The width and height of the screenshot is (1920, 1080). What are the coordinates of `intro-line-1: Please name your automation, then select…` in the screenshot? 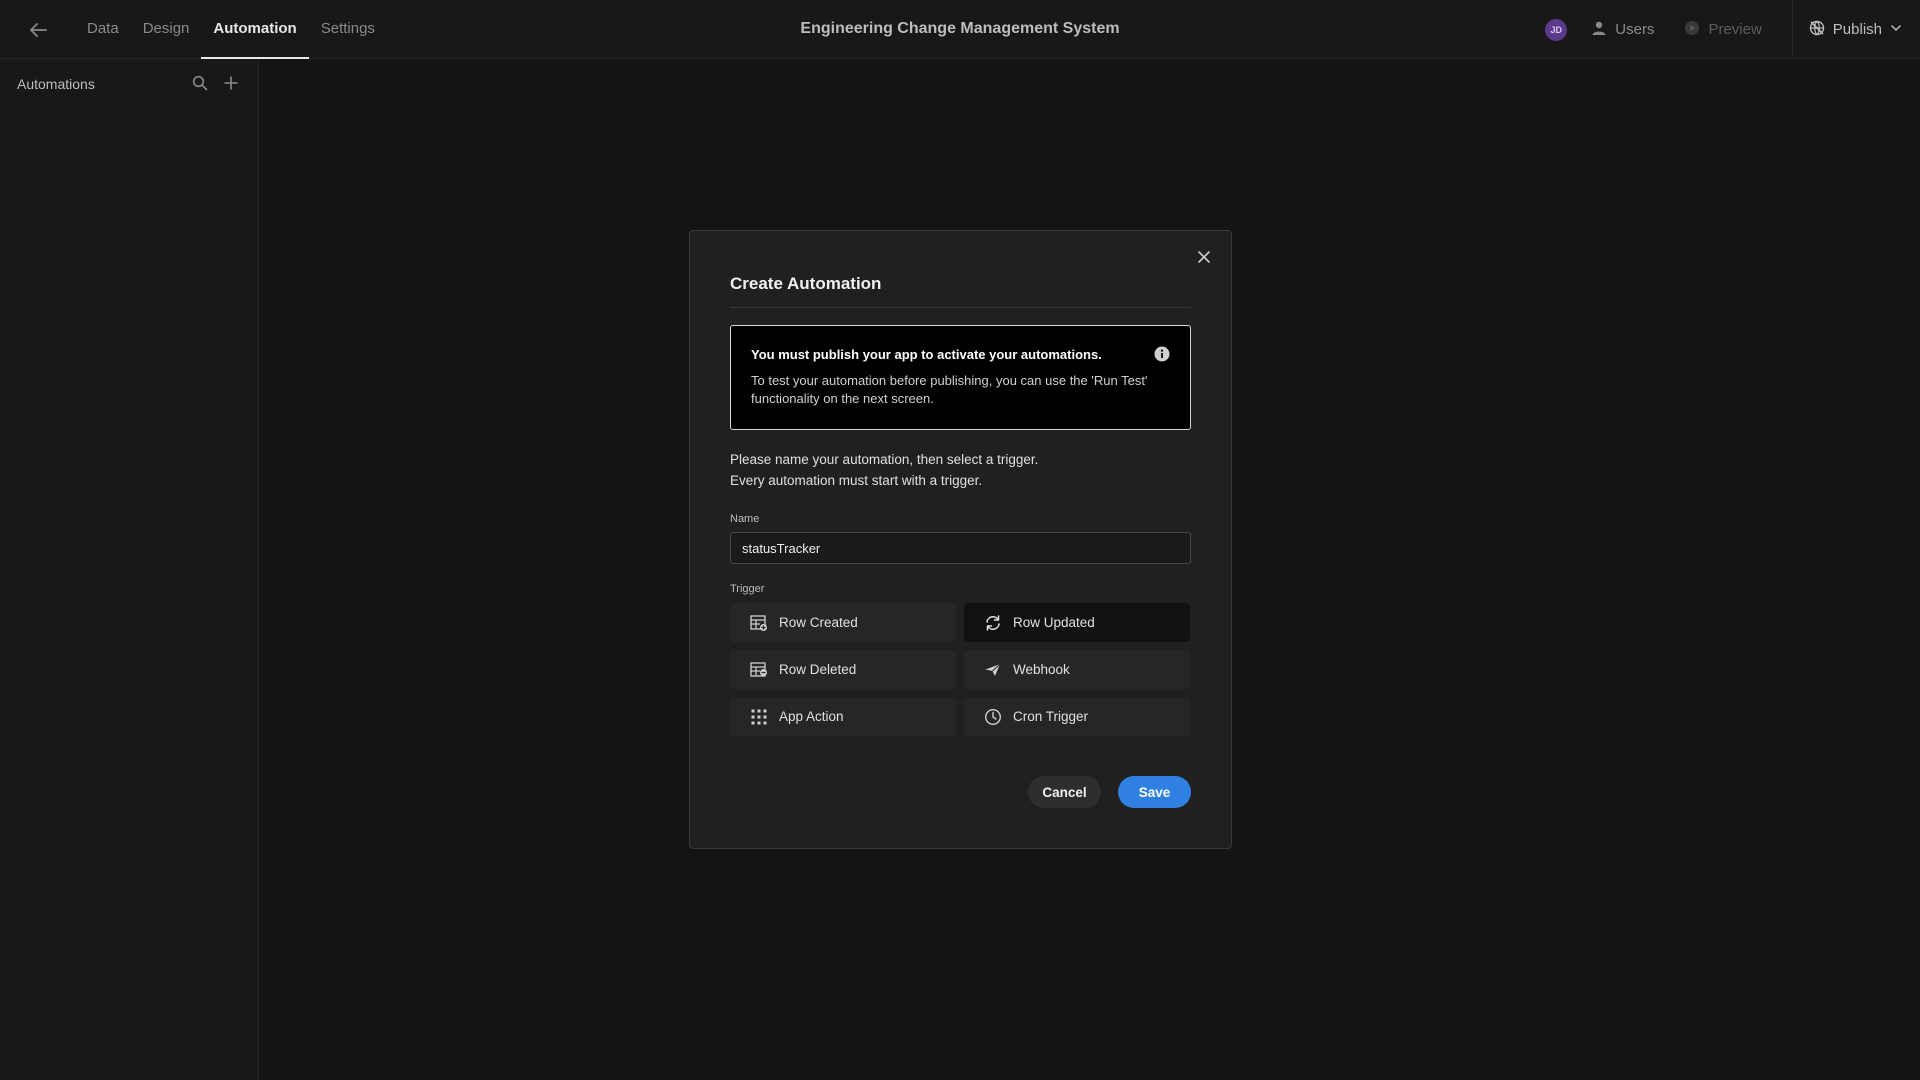 It's located at (884, 459).